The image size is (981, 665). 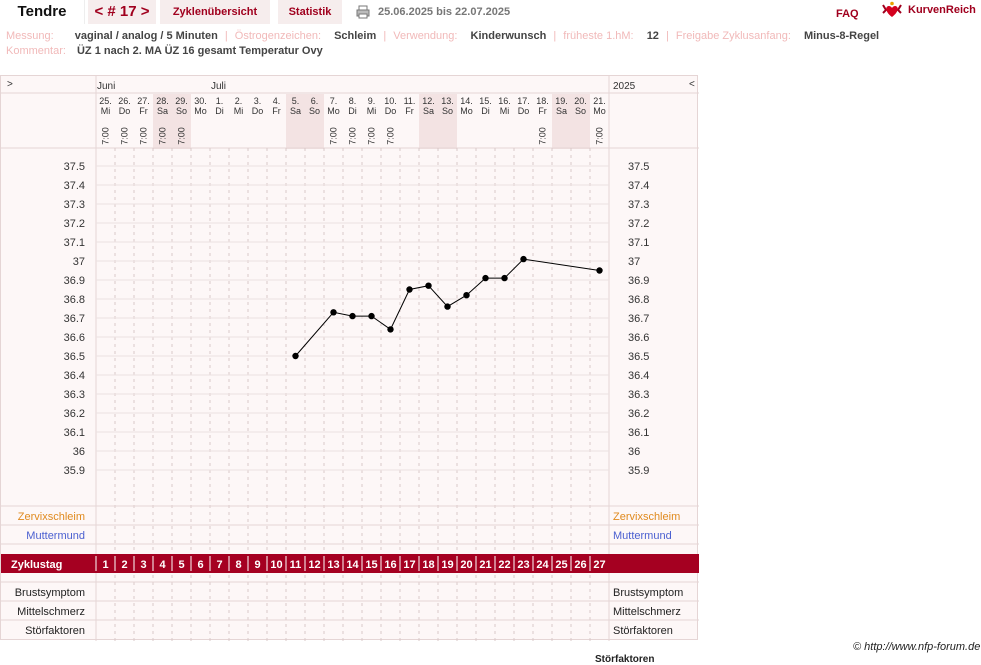 What do you see at coordinates (352, 111) in the screenshot?
I see `day-weekday: Di` at bounding box center [352, 111].